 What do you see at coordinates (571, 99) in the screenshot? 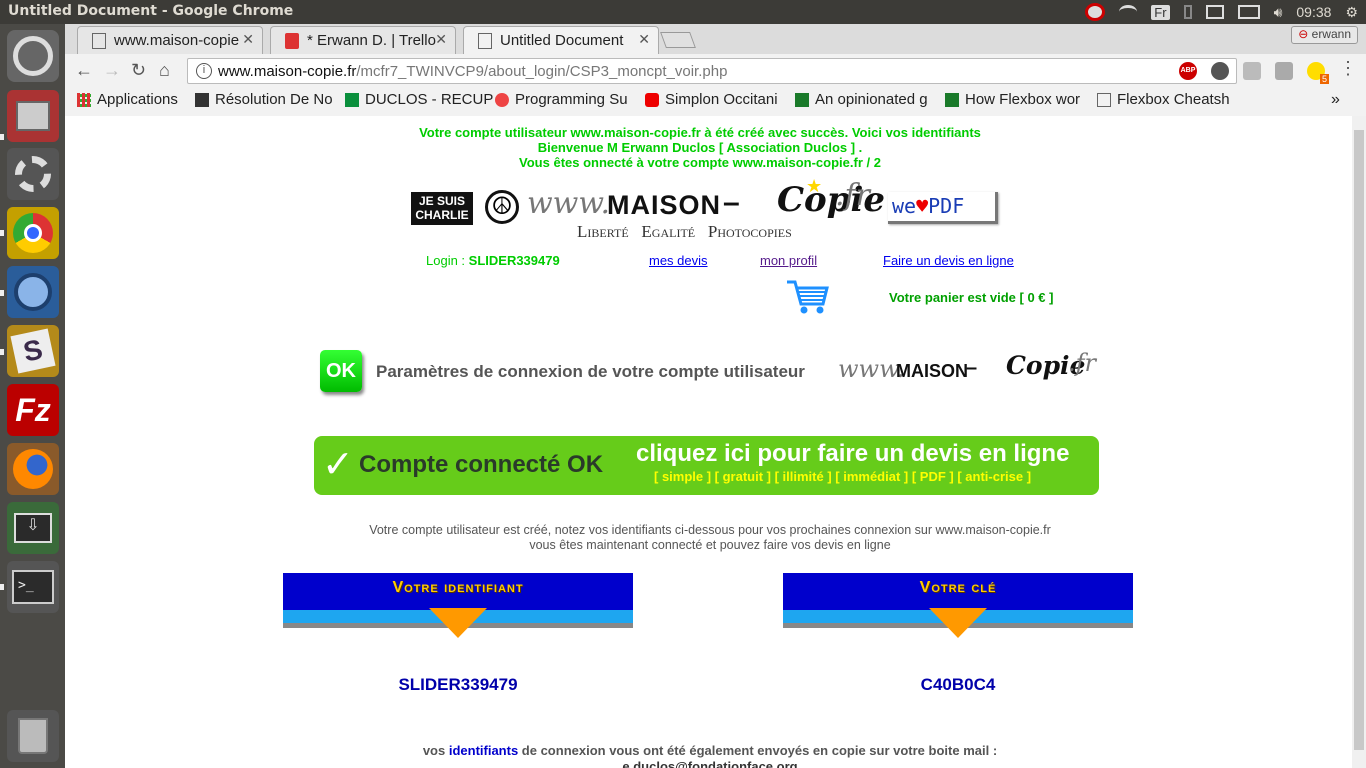
I see `bookmark-label: Programming Su` at bounding box center [571, 99].